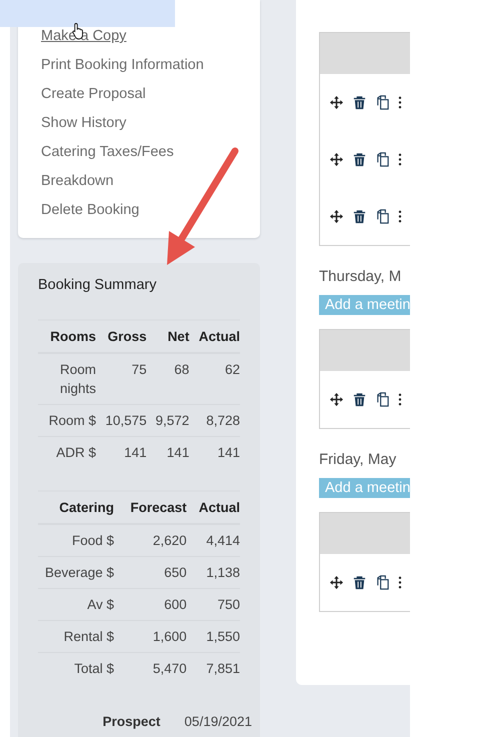 The height and width of the screenshot is (737, 500). What do you see at coordinates (76, 572) in the screenshot?
I see `table-cell: Beverage $` at bounding box center [76, 572].